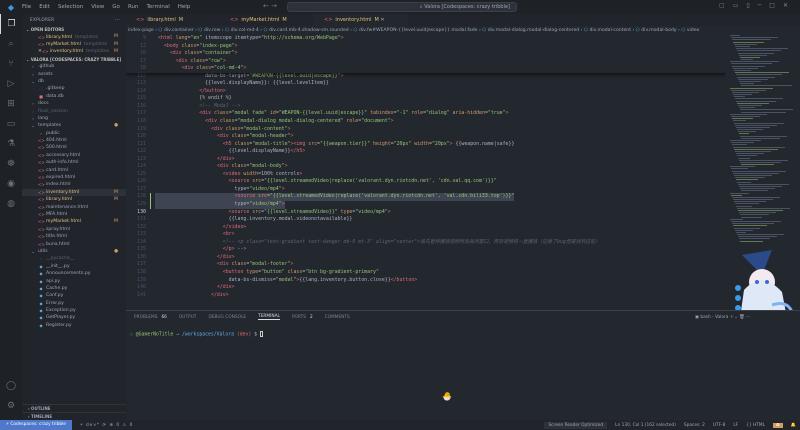  Describe the element at coordinates (74, 155) in the screenshot. I see `file-item: <> accessory.html` at that location.